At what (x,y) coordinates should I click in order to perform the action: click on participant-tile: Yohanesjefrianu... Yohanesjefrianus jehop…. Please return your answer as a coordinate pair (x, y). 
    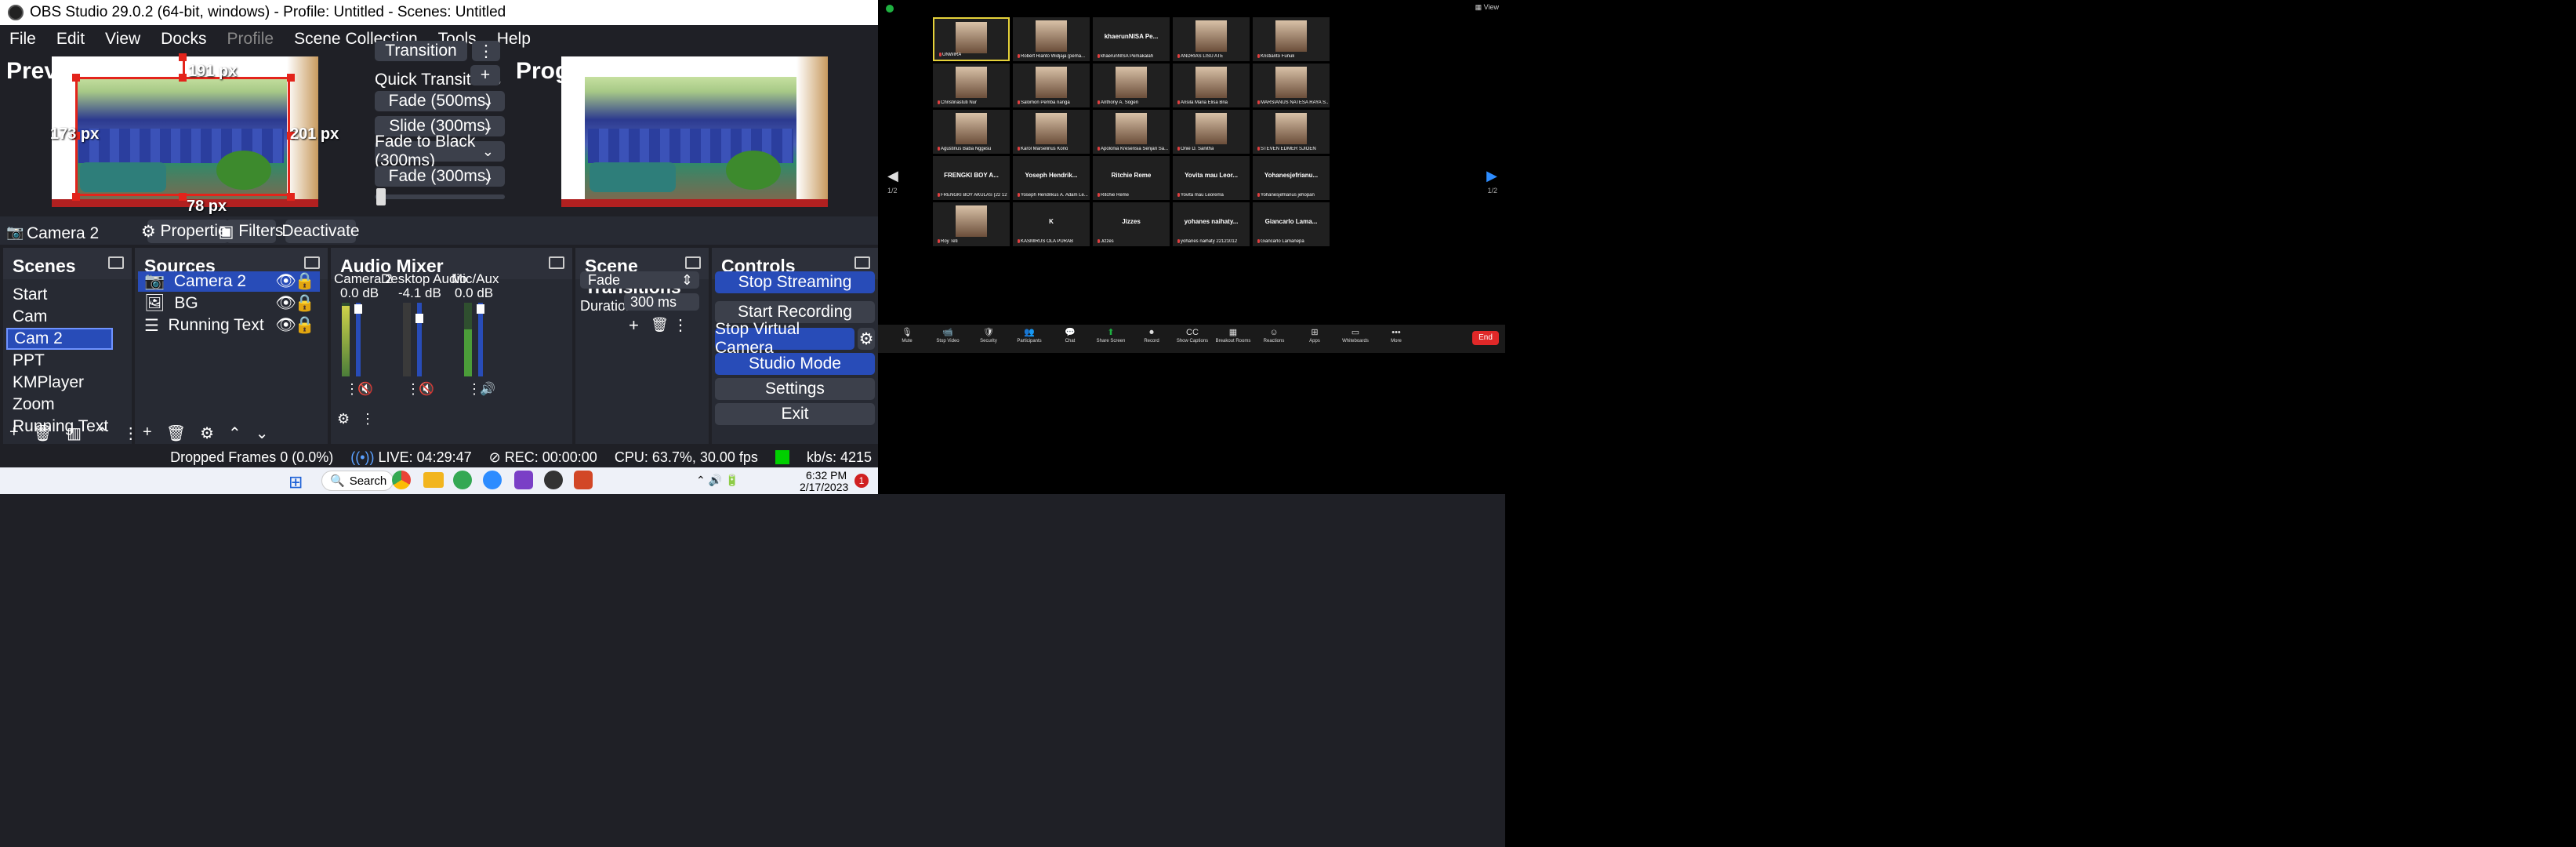
    Looking at the image, I should click on (1291, 178).